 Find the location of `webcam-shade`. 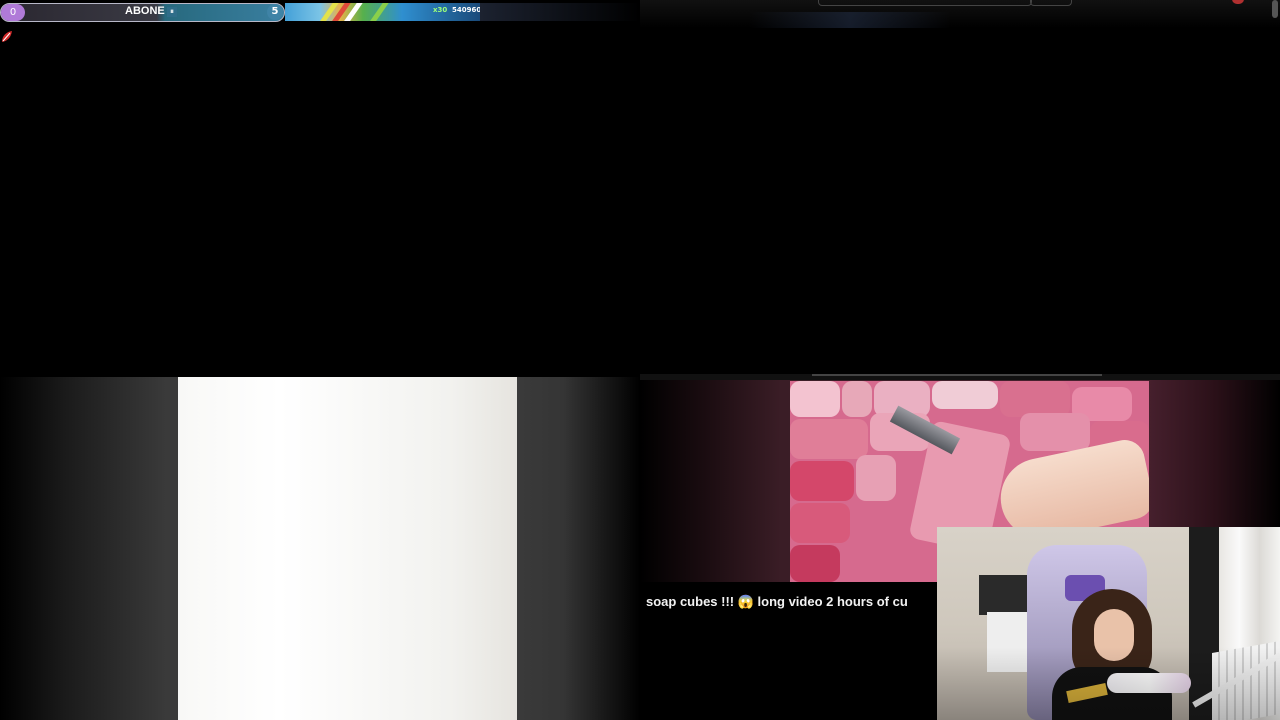

webcam-shade is located at coordinates (1108, 683).